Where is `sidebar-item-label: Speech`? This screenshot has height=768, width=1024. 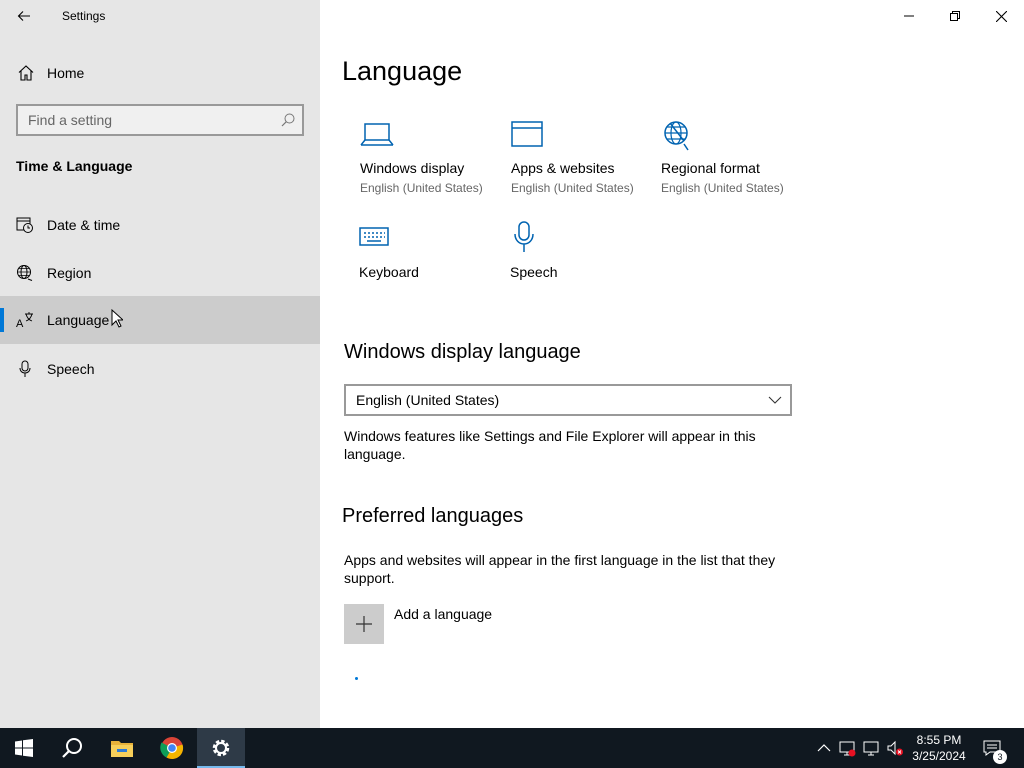
sidebar-item-label: Speech is located at coordinates (71, 369).